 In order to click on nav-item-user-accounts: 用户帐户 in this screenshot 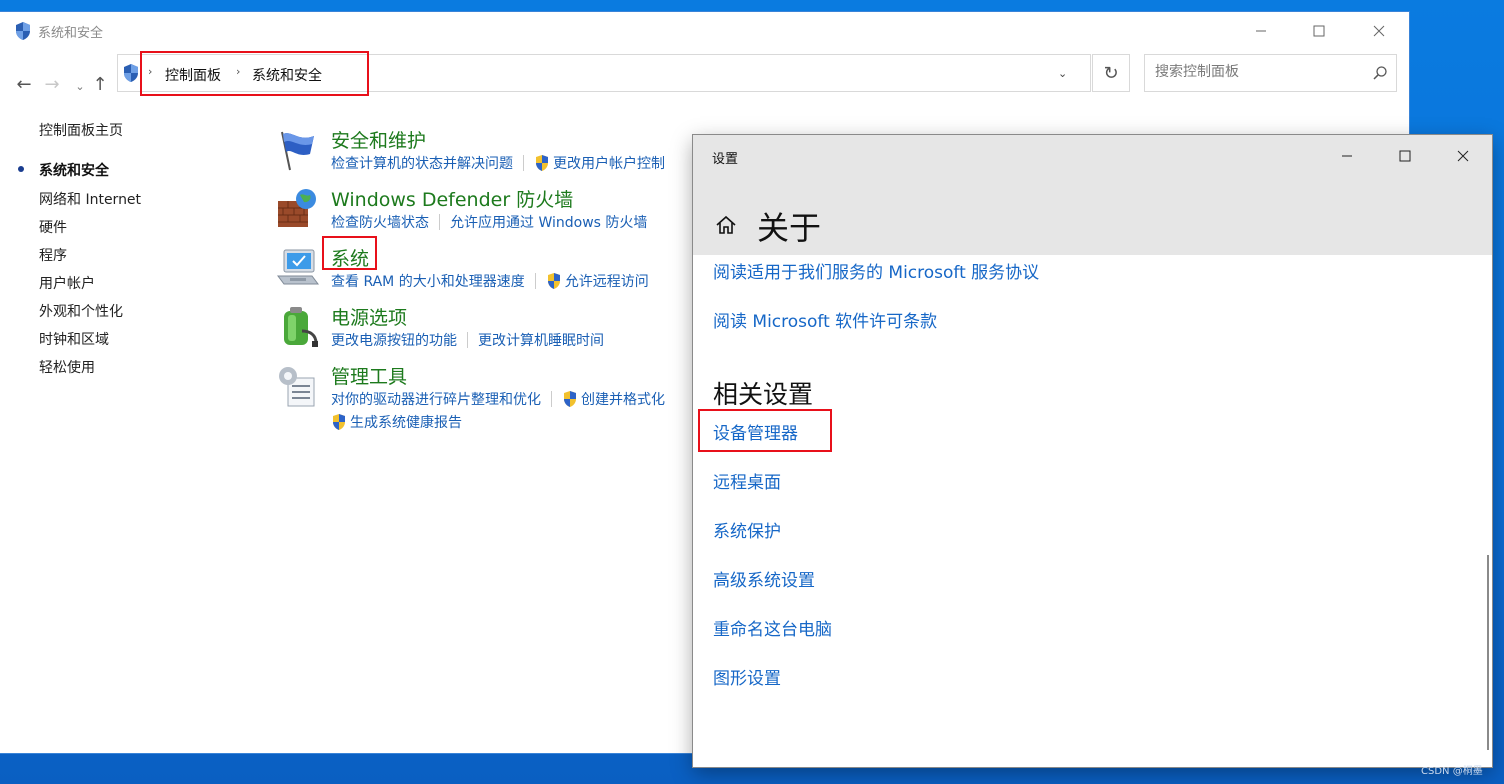, I will do `click(67, 283)`.